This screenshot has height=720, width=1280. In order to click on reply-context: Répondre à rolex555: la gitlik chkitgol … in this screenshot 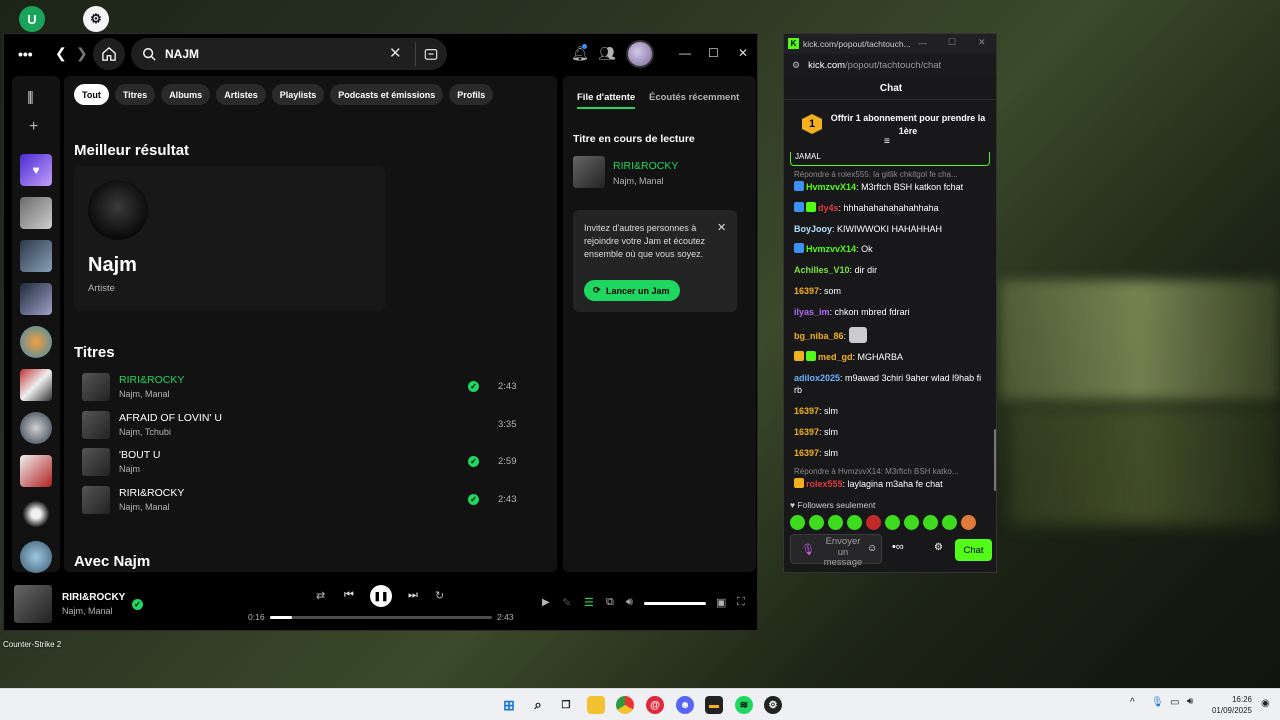, I will do `click(892, 174)`.